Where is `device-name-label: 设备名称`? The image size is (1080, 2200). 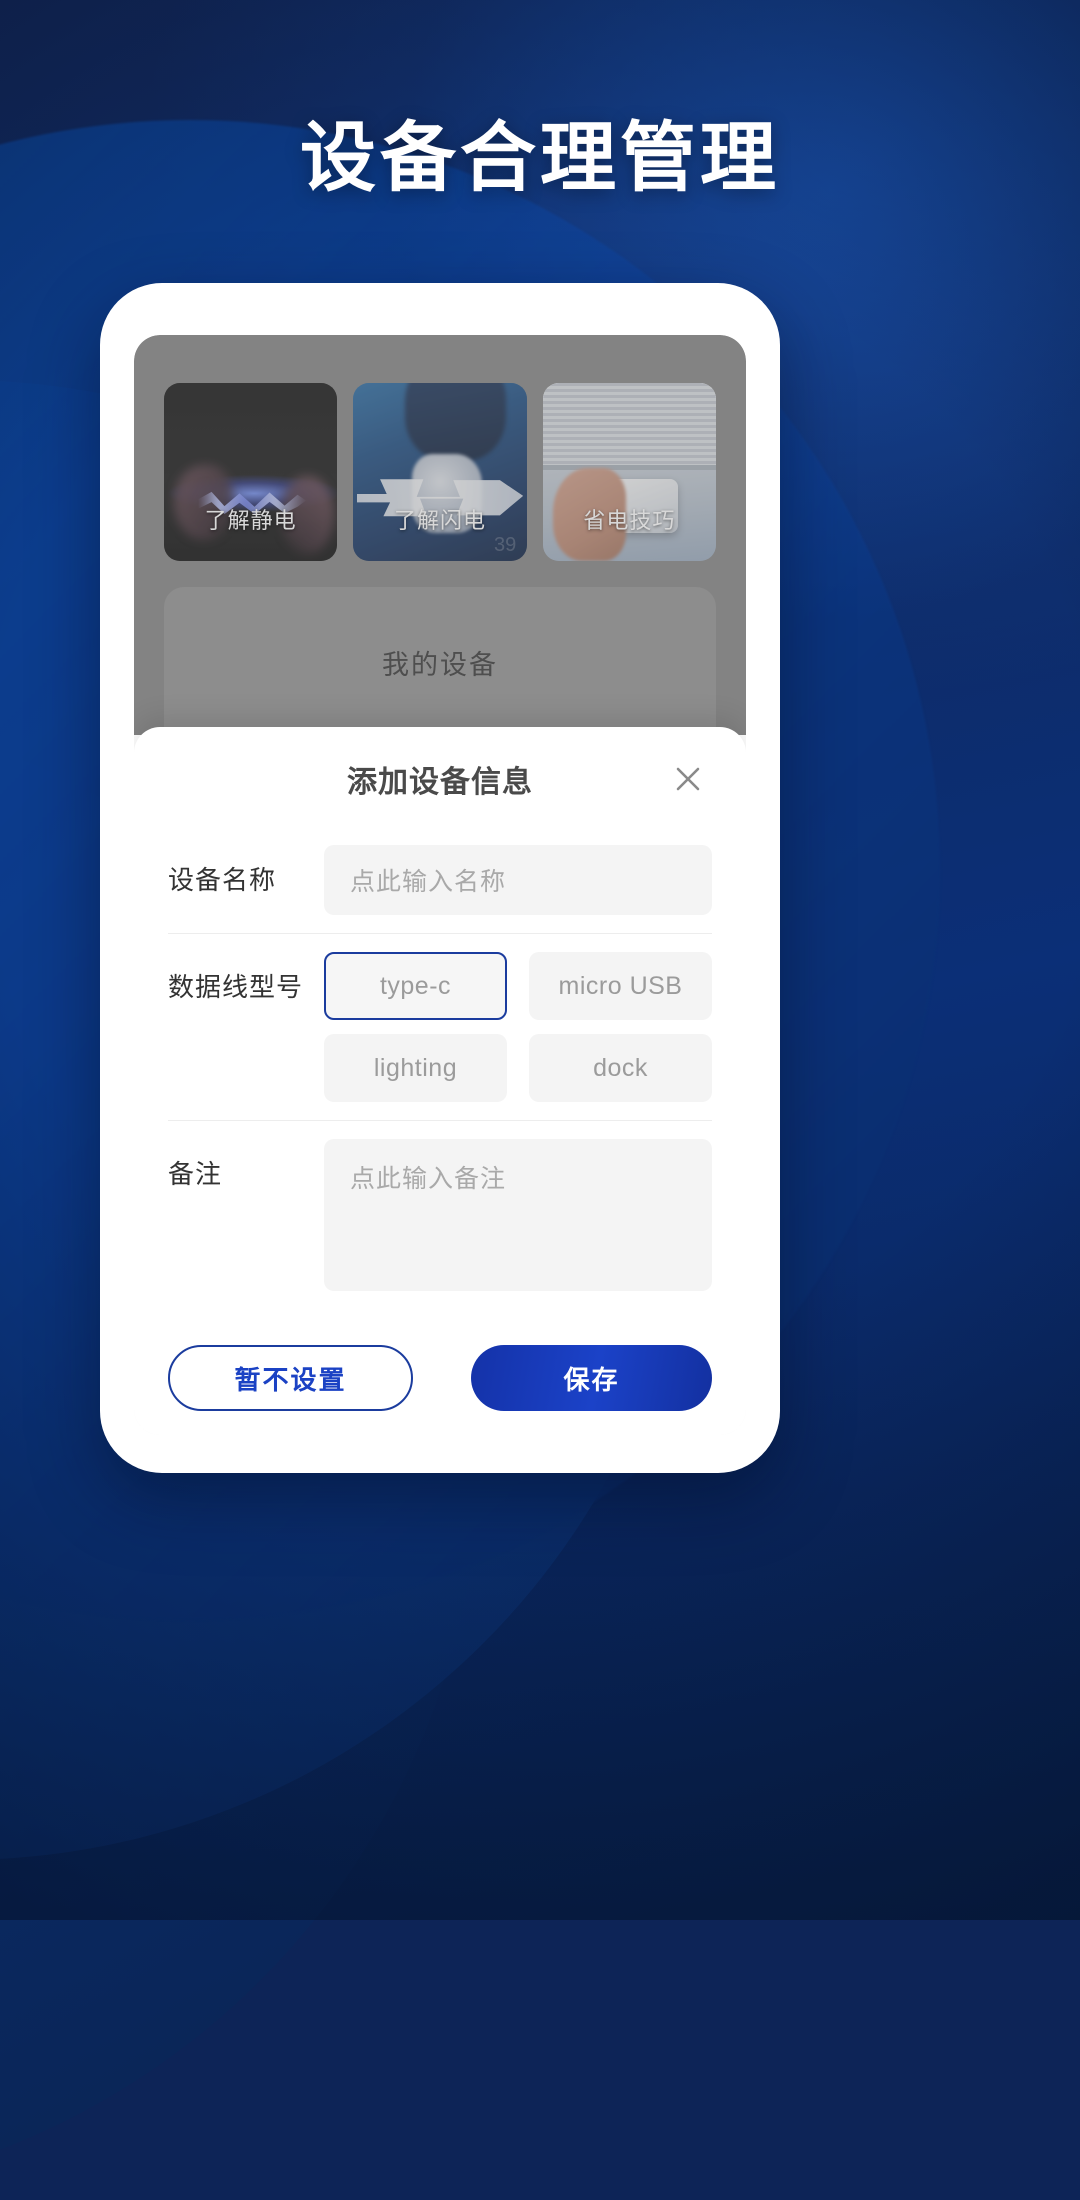
device-name-label: 设备名称 is located at coordinates (222, 880).